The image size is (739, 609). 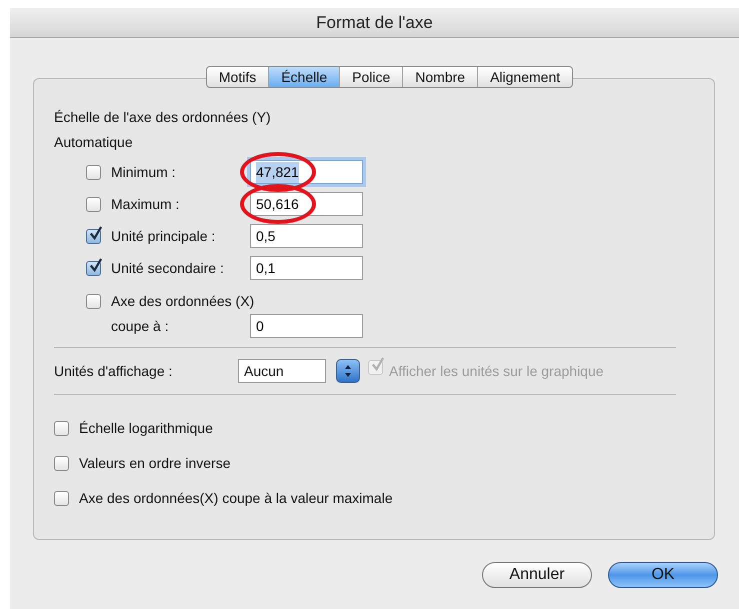 What do you see at coordinates (154, 463) in the screenshot?
I see `checkbox-label: Valeurs en ordre inverse` at bounding box center [154, 463].